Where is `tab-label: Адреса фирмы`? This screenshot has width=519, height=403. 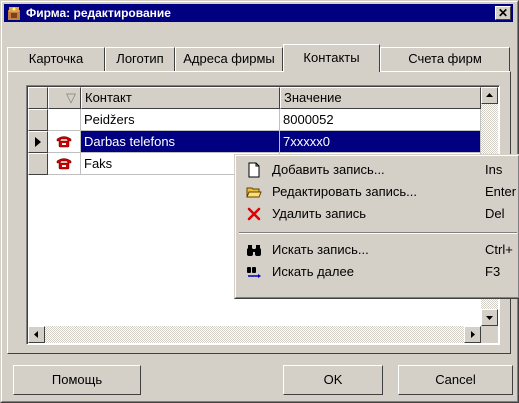 tab-label: Адреса фирмы is located at coordinates (229, 58).